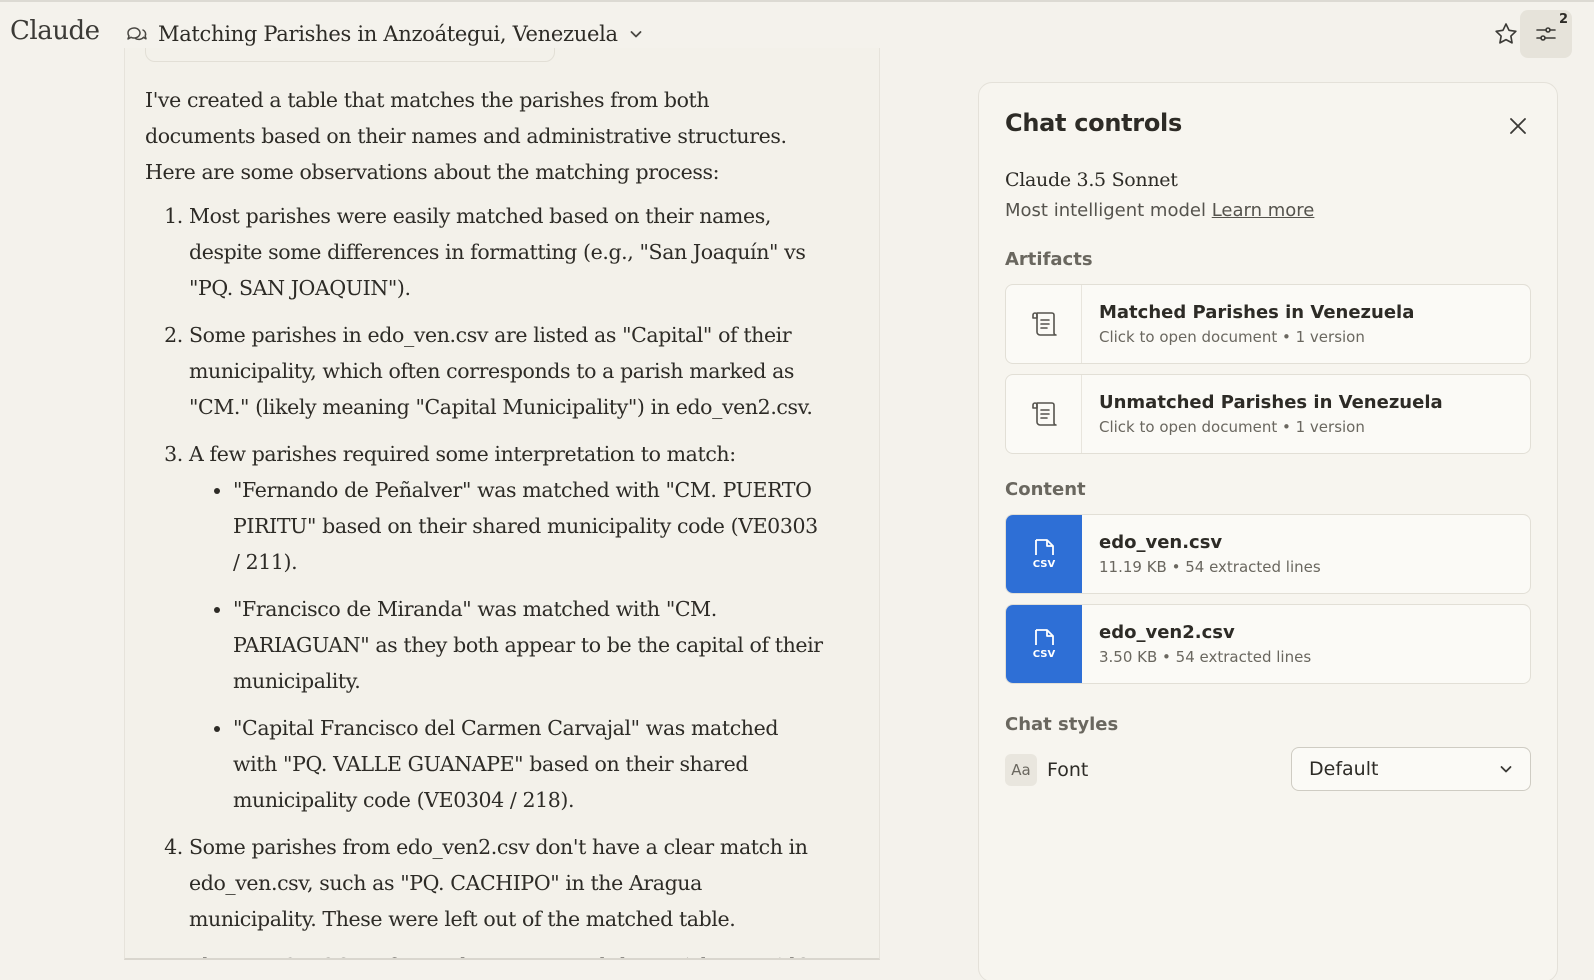 The height and width of the screenshot is (980, 1594). Describe the element at coordinates (1161, 542) in the screenshot. I see `file-name: edo_ven.csv` at that location.